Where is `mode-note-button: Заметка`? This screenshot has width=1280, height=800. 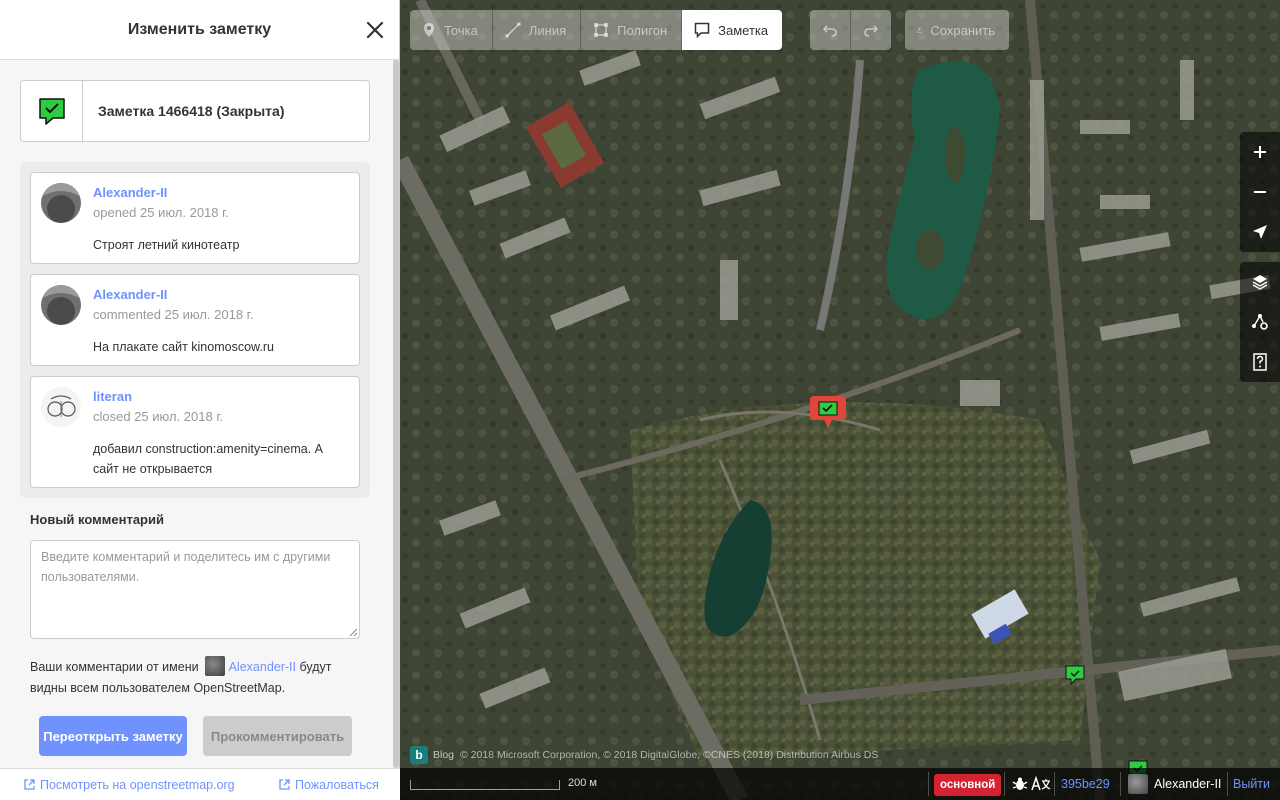 mode-note-button: Заметка is located at coordinates (732, 30).